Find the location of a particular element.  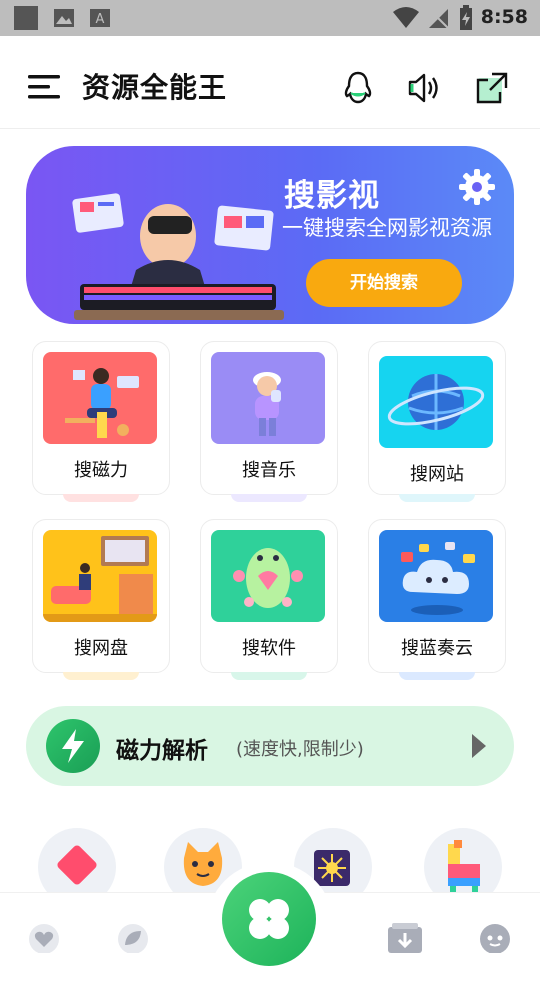

vr-person-illustration is located at coordinates (178, 256).